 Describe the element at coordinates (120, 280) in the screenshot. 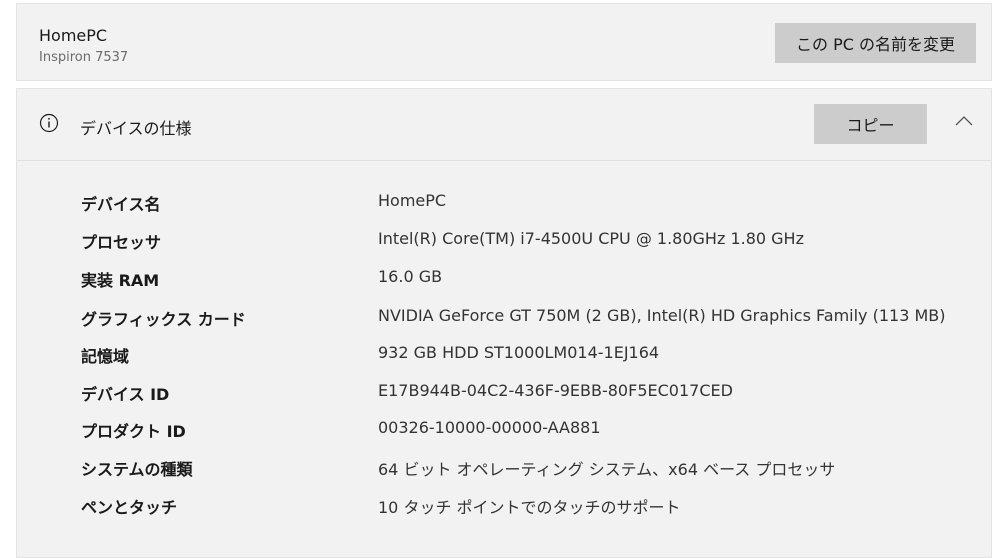

I see `spec-label: 実装 RAM` at that location.